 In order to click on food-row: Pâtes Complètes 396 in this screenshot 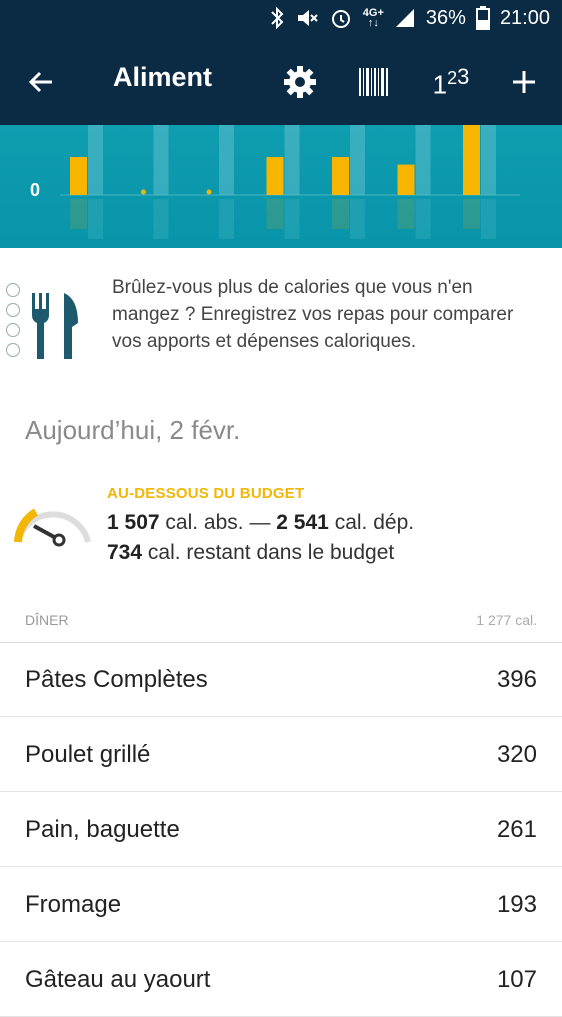, I will do `click(281, 679)`.